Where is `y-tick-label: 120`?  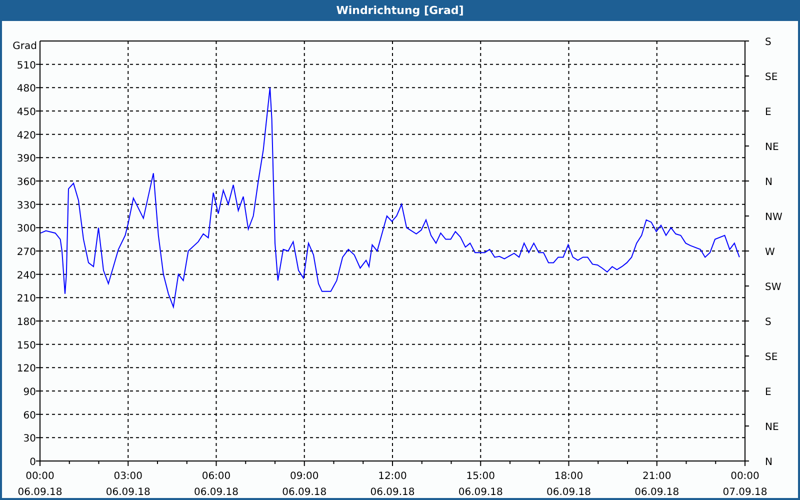 y-tick-label: 120 is located at coordinates (26, 369).